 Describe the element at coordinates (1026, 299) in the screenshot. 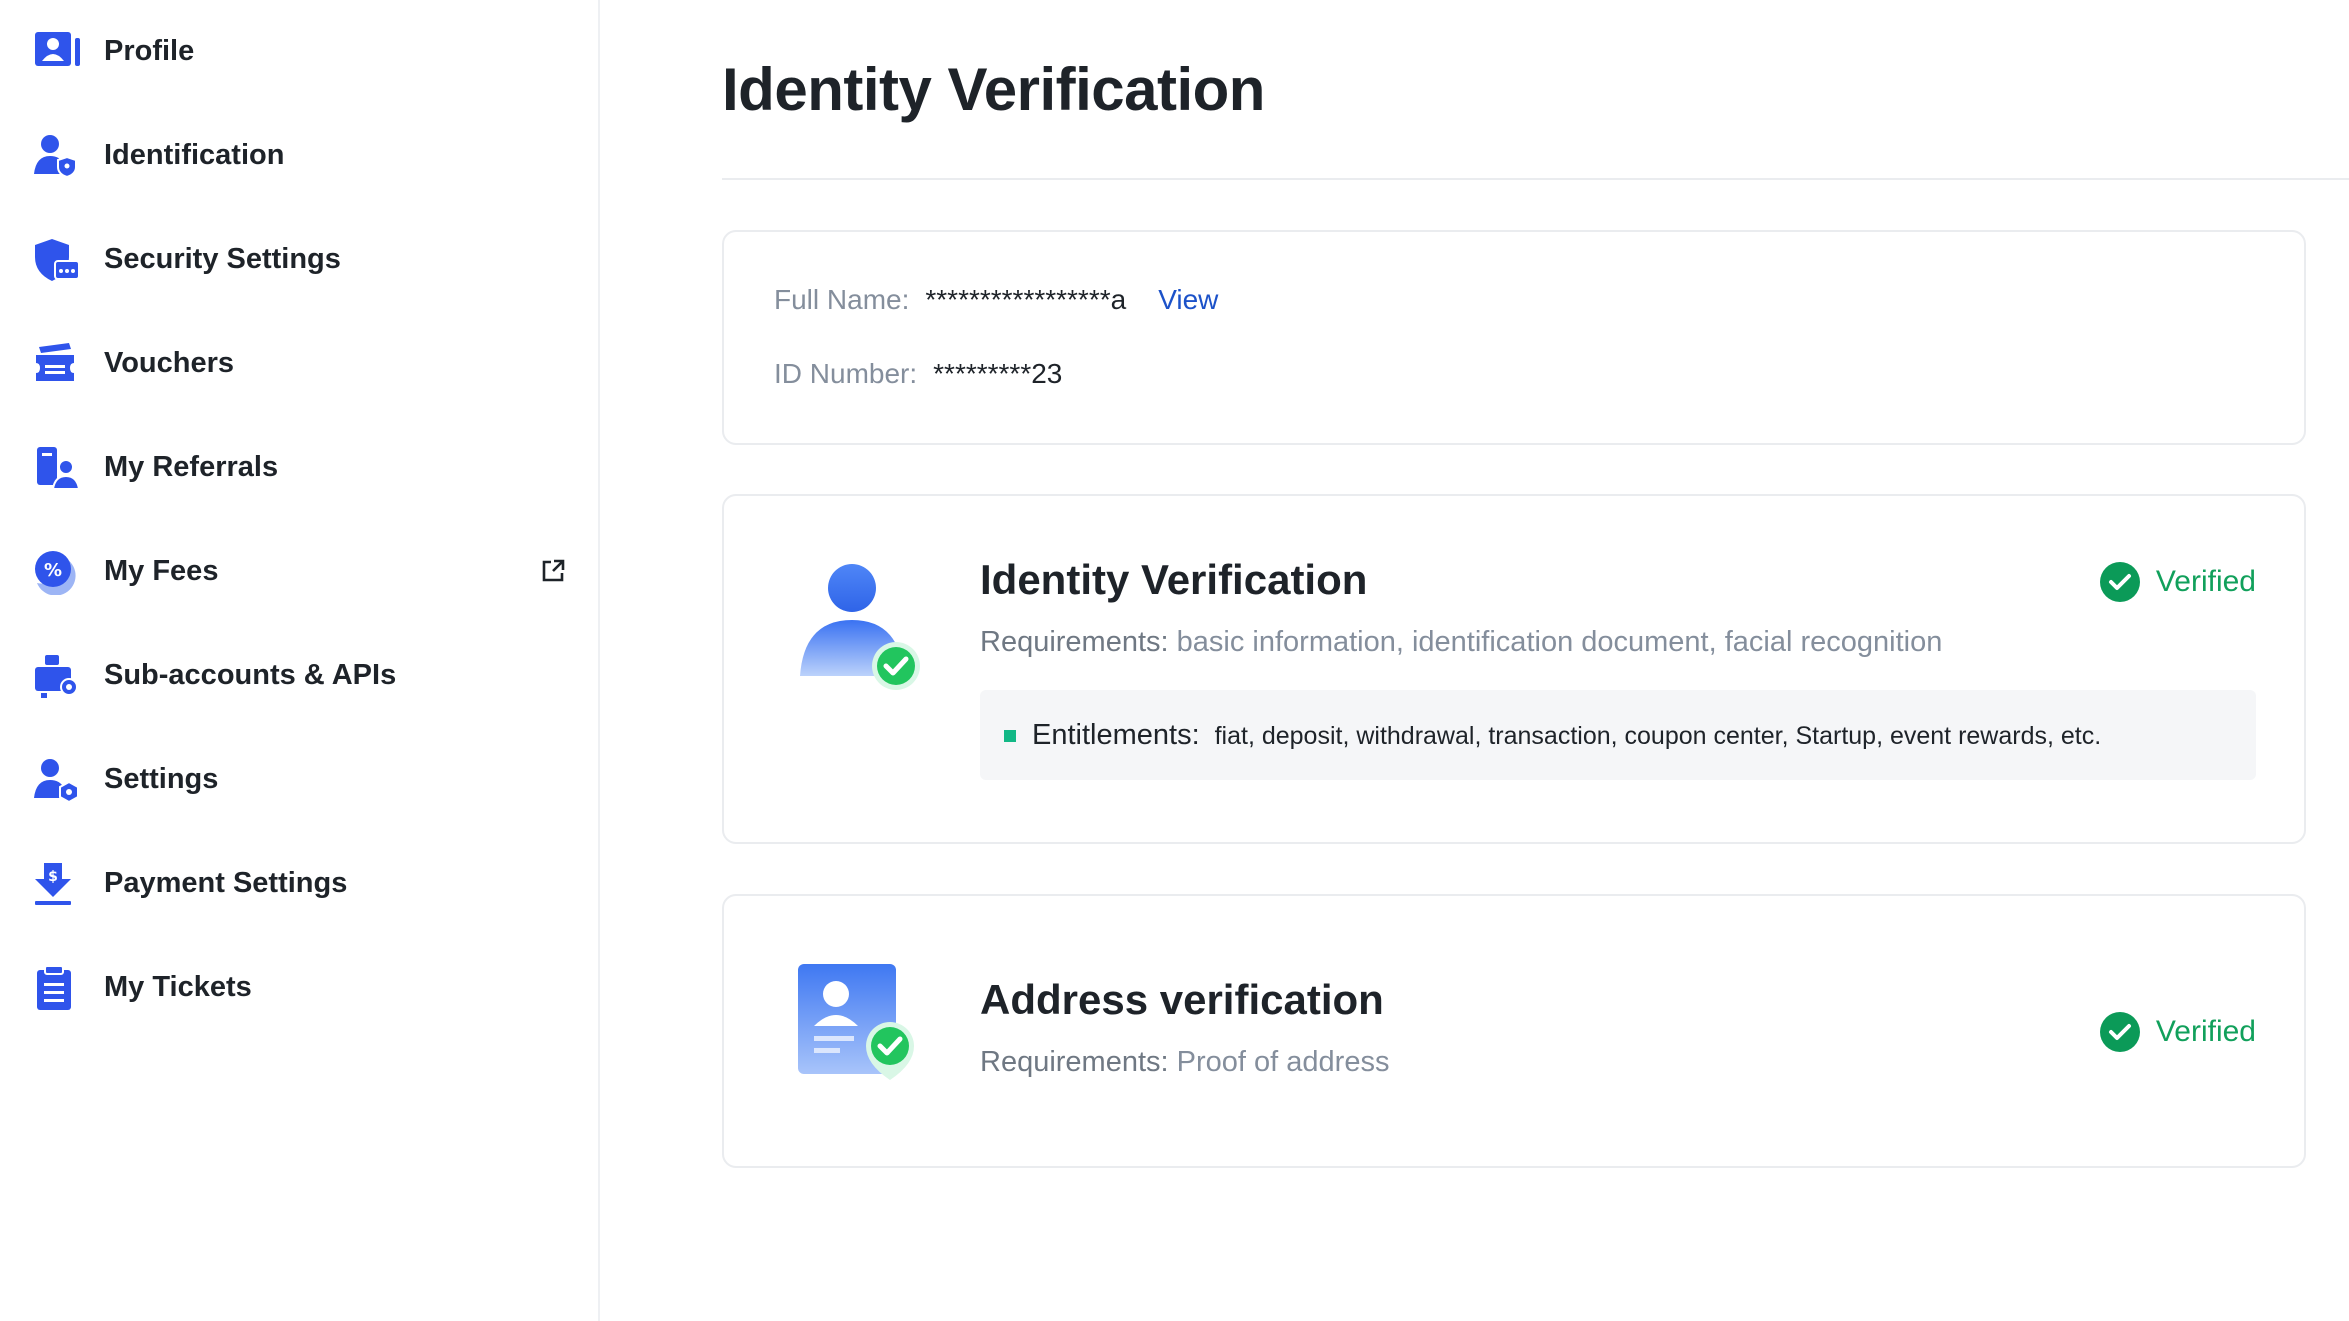

I see `full-name-value: *****************a` at that location.